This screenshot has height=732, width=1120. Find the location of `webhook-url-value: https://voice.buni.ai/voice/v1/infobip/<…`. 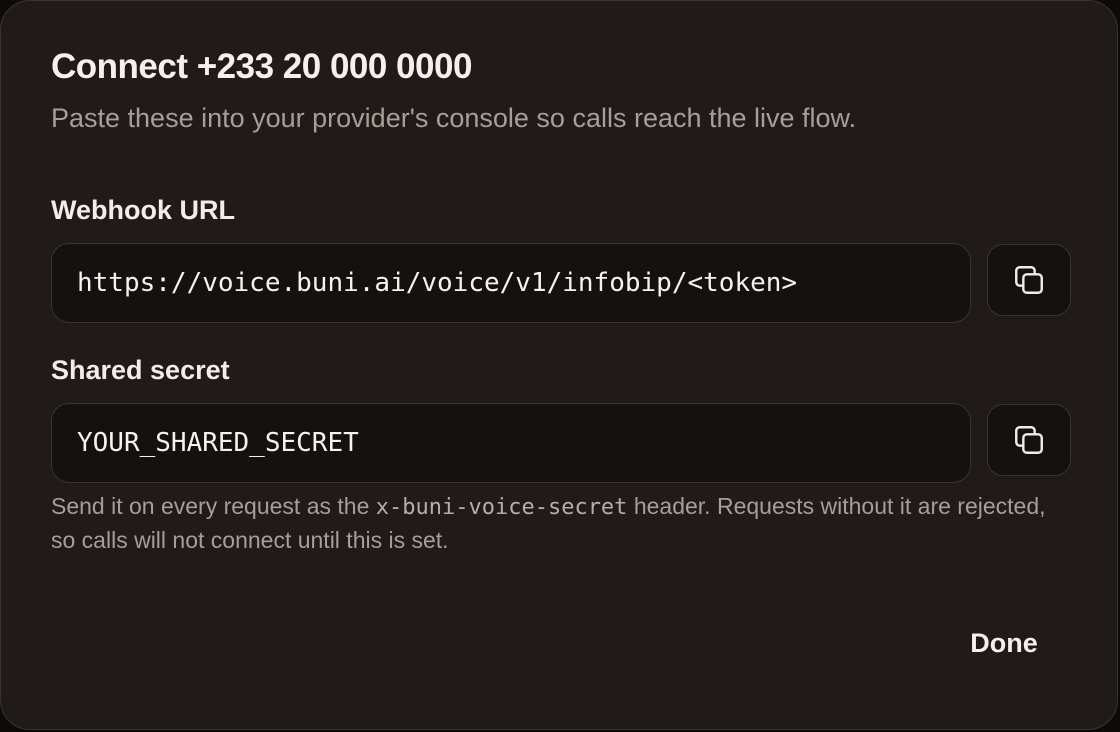

webhook-url-value: https://voice.buni.ai/voice/v1/infobip/<… is located at coordinates (437, 283).